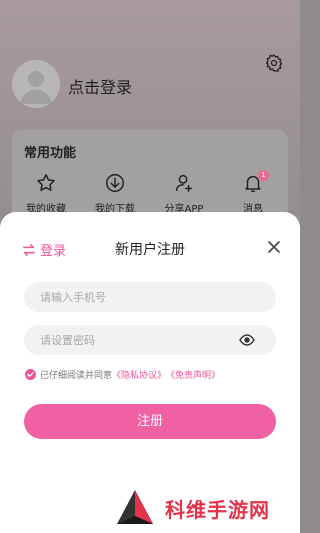 The height and width of the screenshot is (533, 320). I want to click on messages-item: 1 消息, so click(253, 192).